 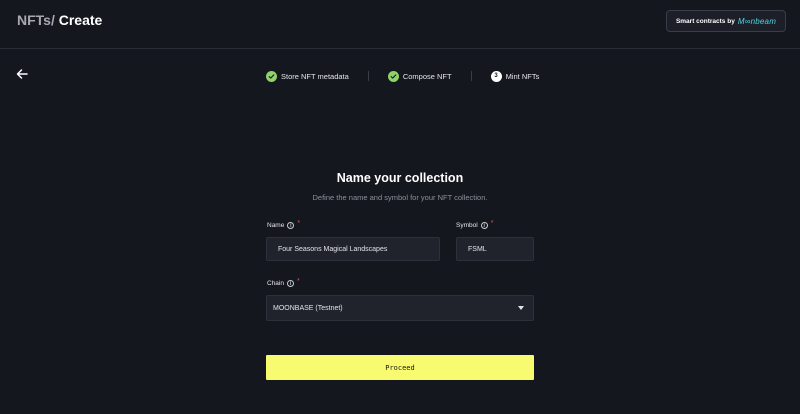 What do you see at coordinates (757, 21) in the screenshot?
I see `moonbeam-logo: M∞nbeam` at bounding box center [757, 21].